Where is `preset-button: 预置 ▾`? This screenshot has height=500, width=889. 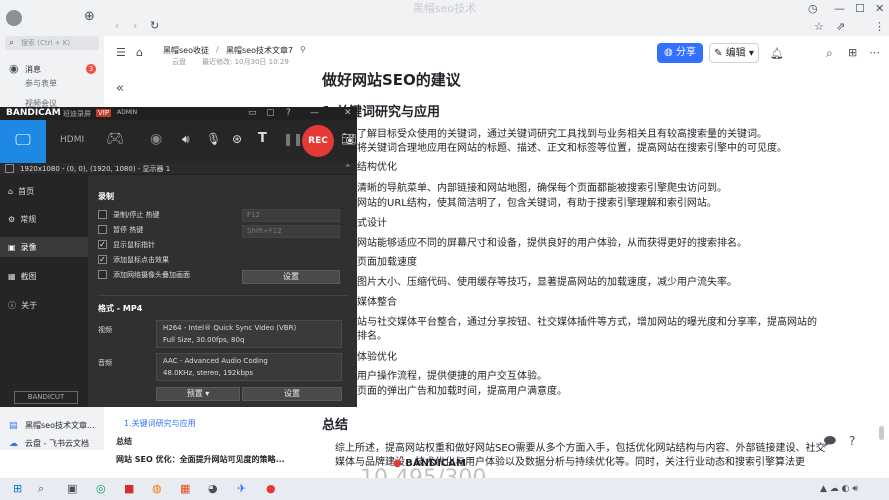 preset-button: 预置 ▾ is located at coordinates (198, 394).